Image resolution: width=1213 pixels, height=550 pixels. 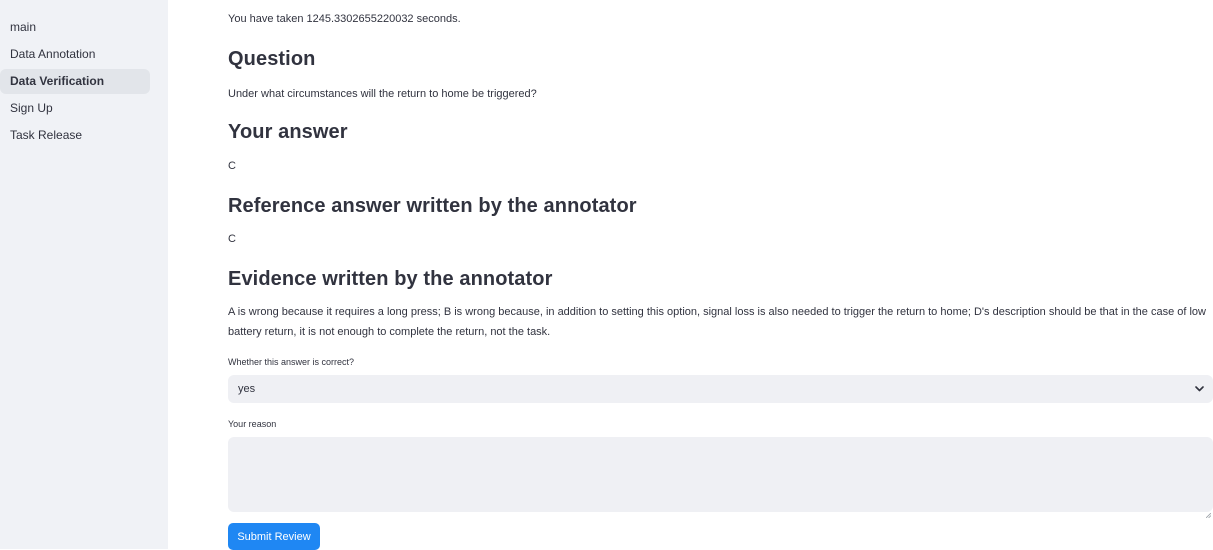 I want to click on correct-select-label: Whether this answer is correct?, so click(x=291, y=362).